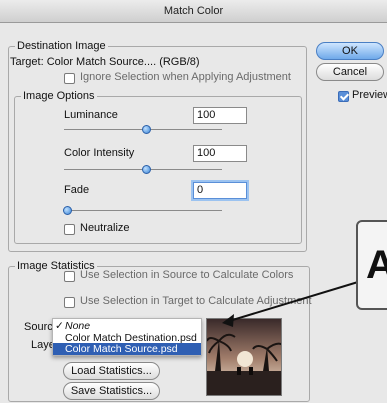 The image size is (387, 403). I want to click on callout-letter: A, so click(376, 265).